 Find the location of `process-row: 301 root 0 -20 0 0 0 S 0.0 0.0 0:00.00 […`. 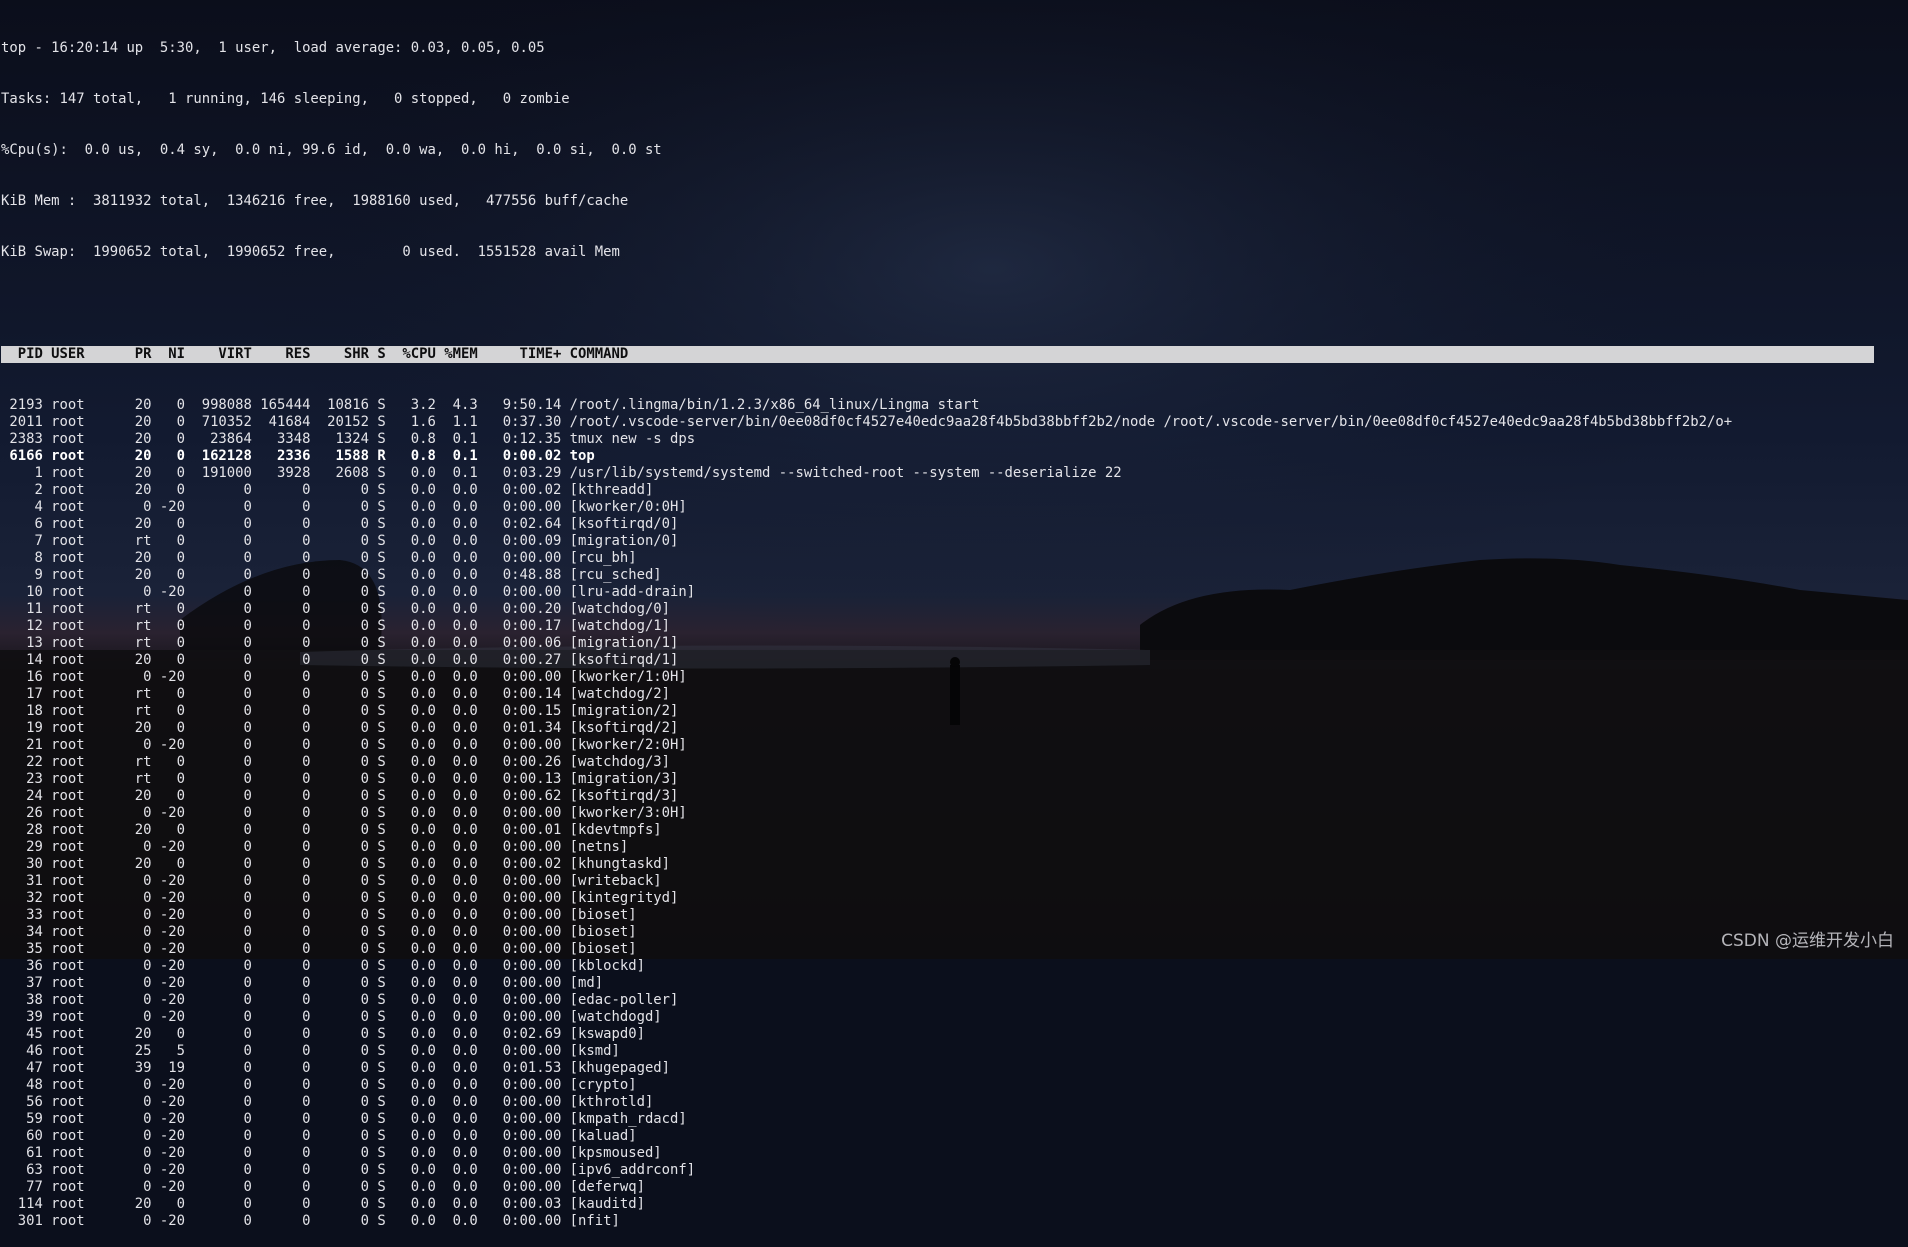

process-row: 301 root 0 -20 0 0 0 S 0.0 0.0 0:00.00 [… is located at coordinates (310, 1221).